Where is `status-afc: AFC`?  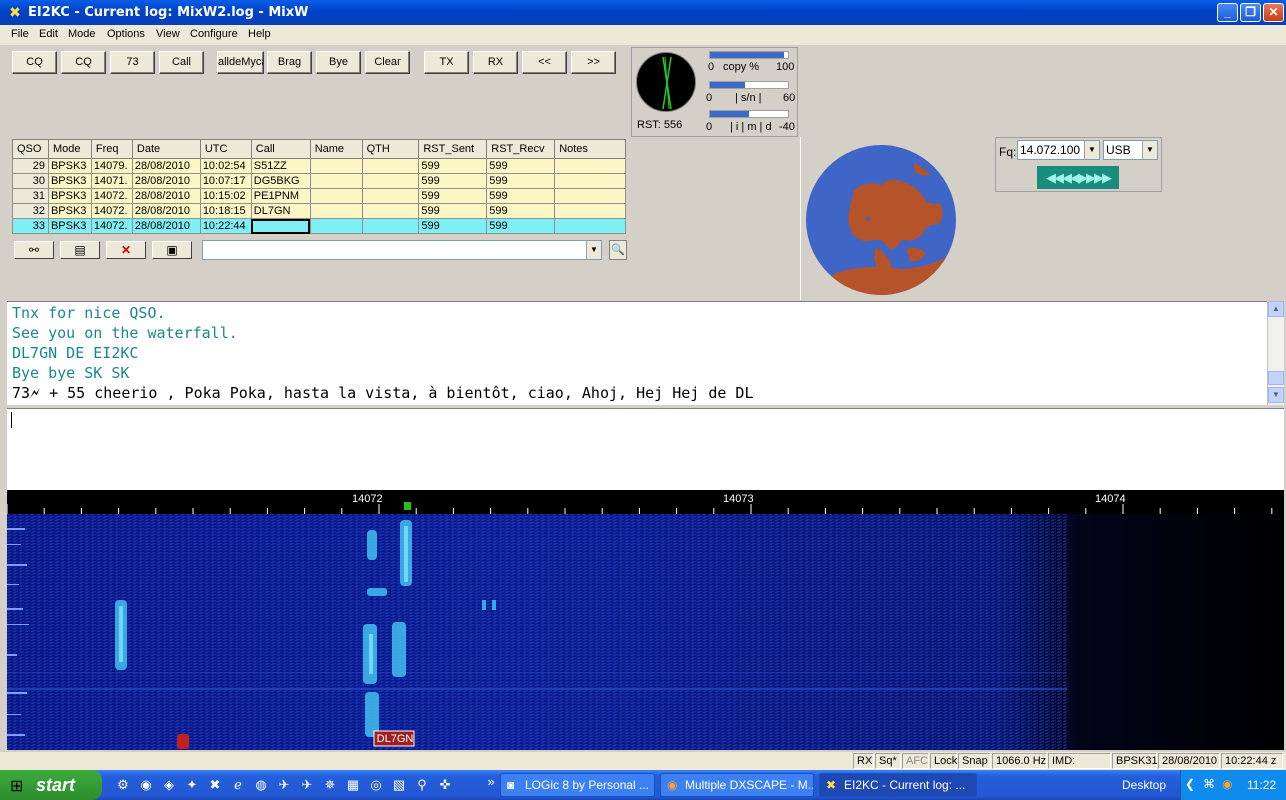 status-afc: AFC is located at coordinates (915, 761).